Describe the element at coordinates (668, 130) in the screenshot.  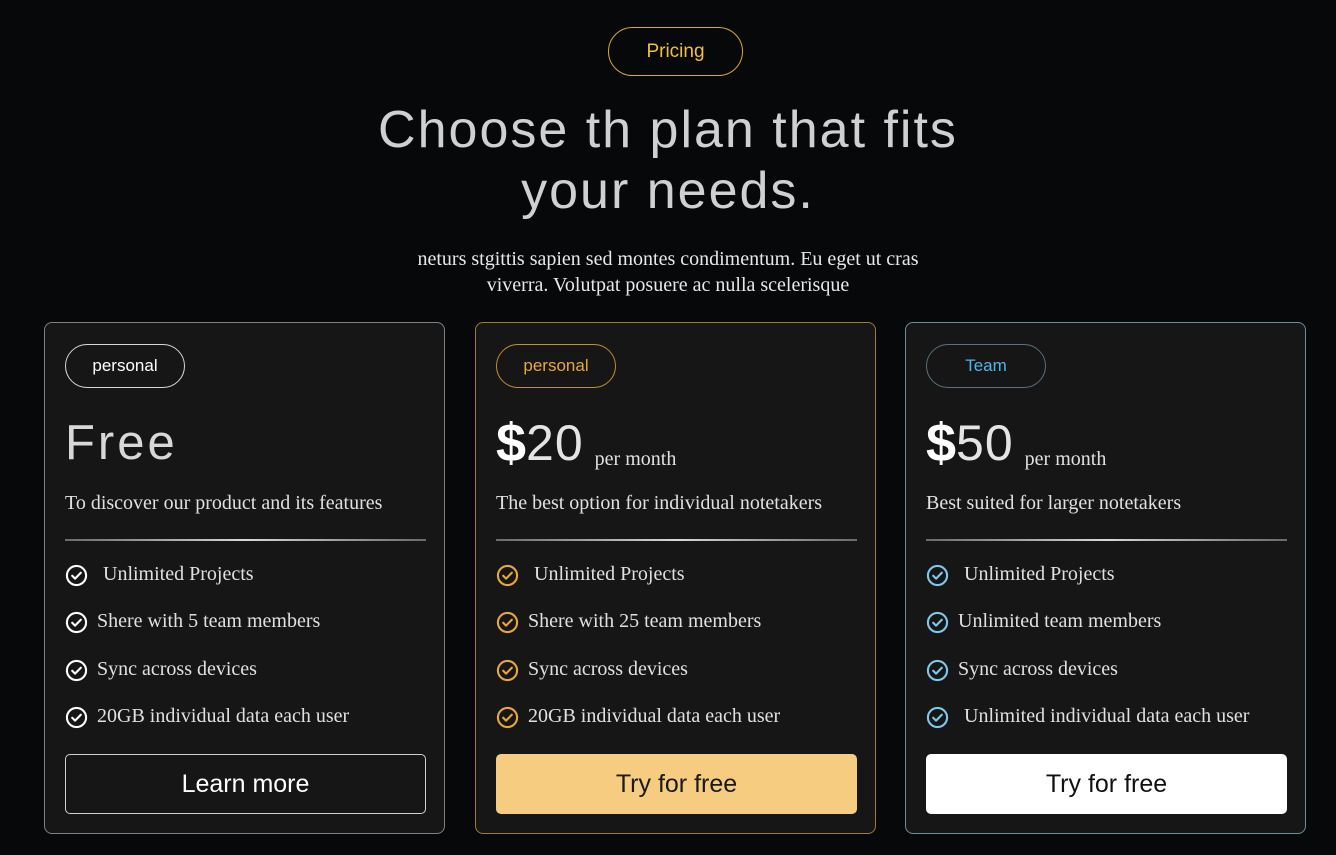
I see `page-title-line-1: Choose th plan that fits` at that location.